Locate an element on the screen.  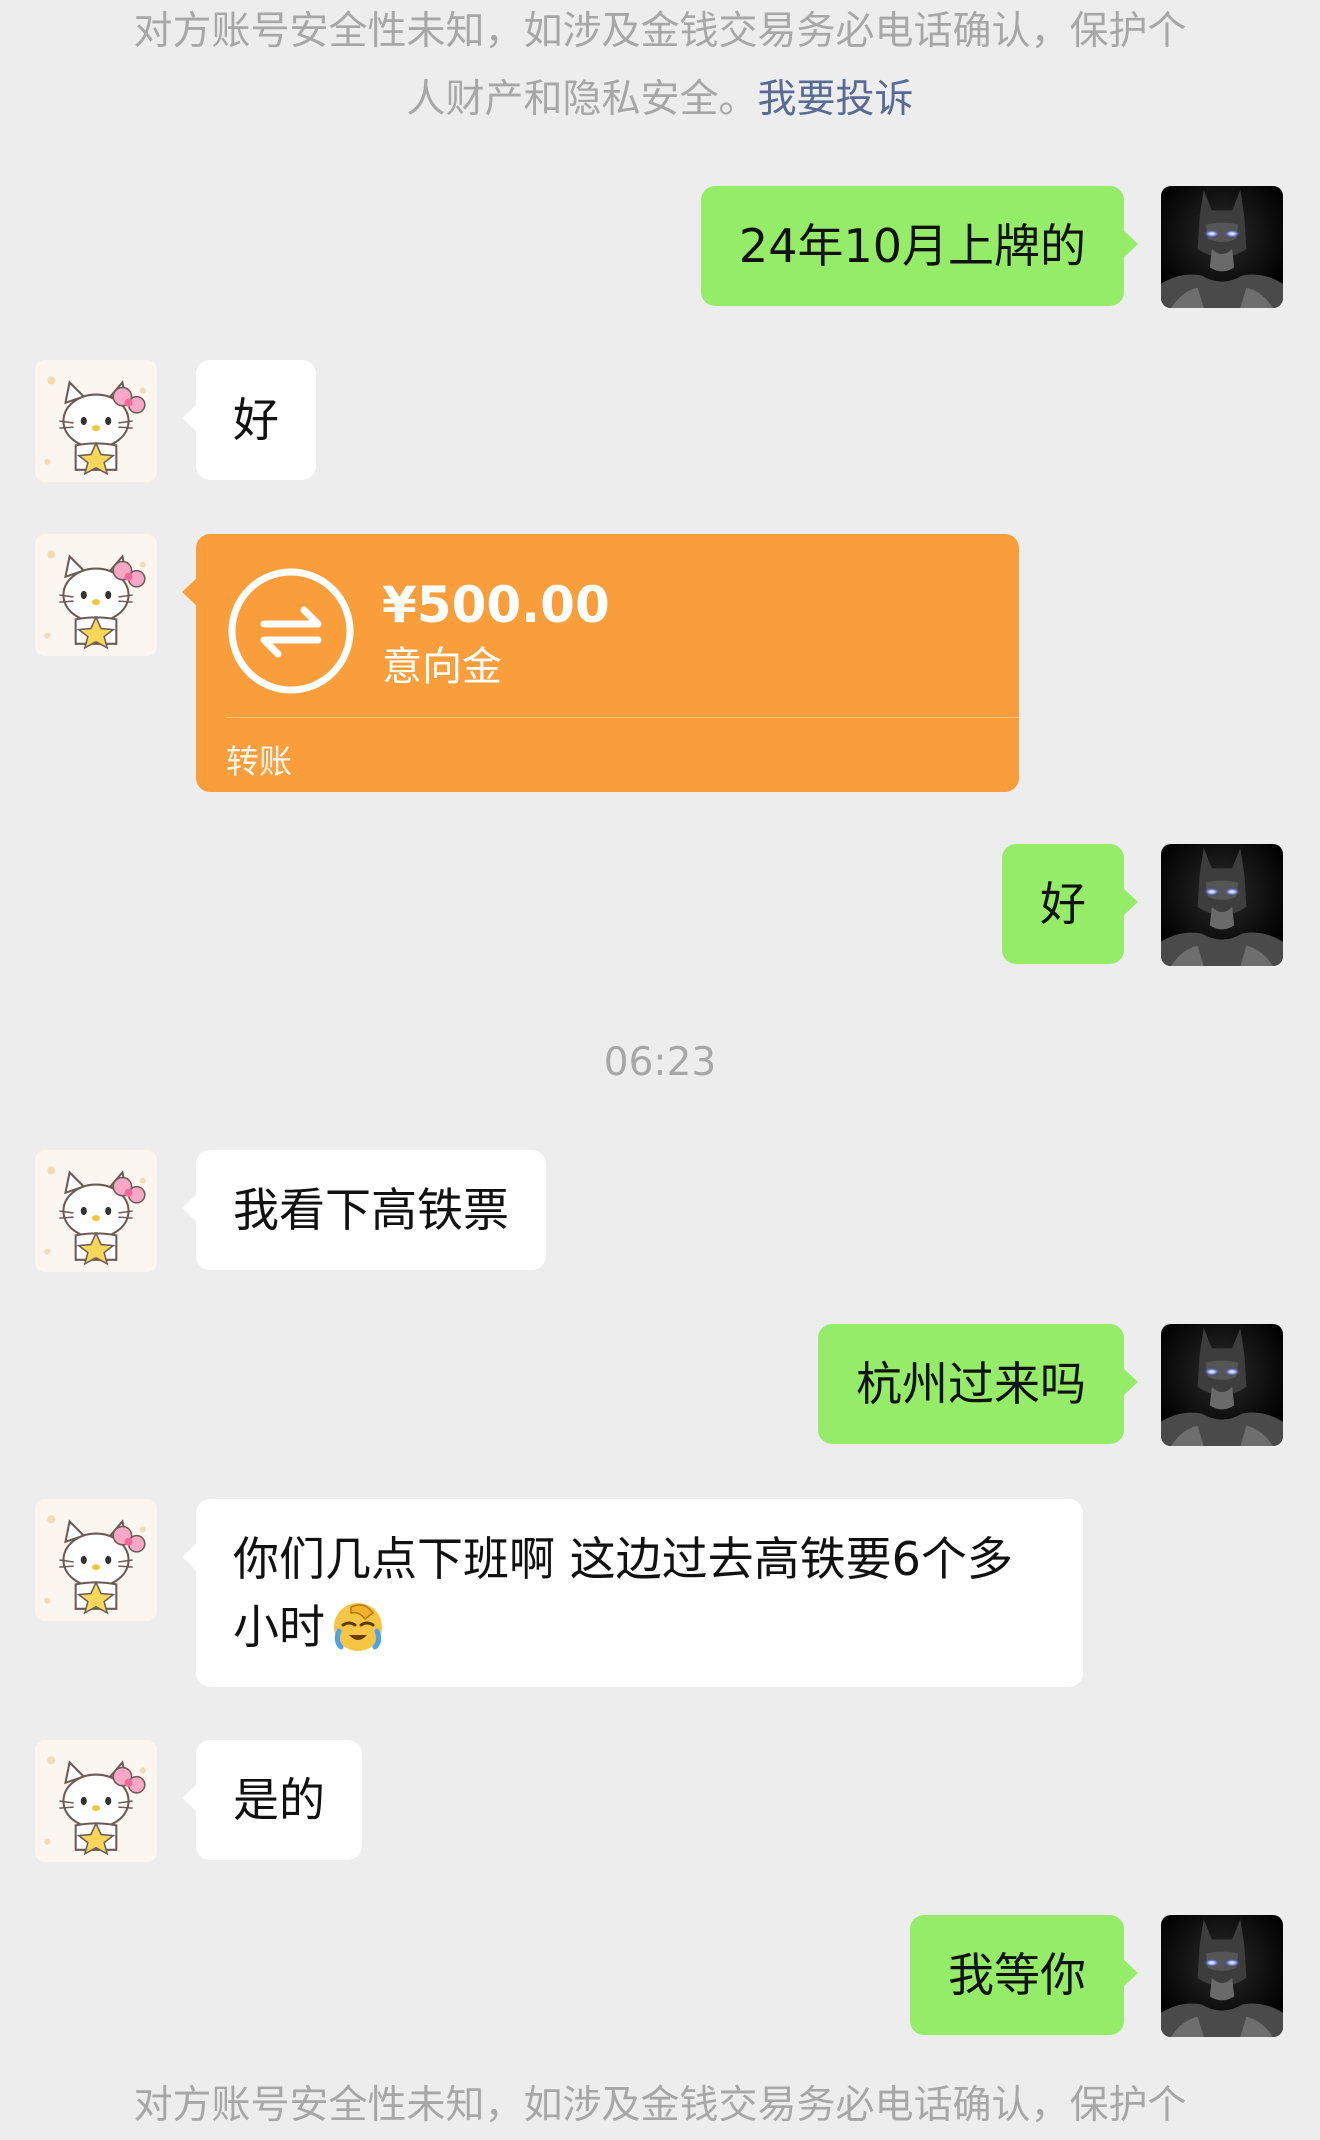
transfer-amount: ¥500.00 is located at coordinates (496, 605).